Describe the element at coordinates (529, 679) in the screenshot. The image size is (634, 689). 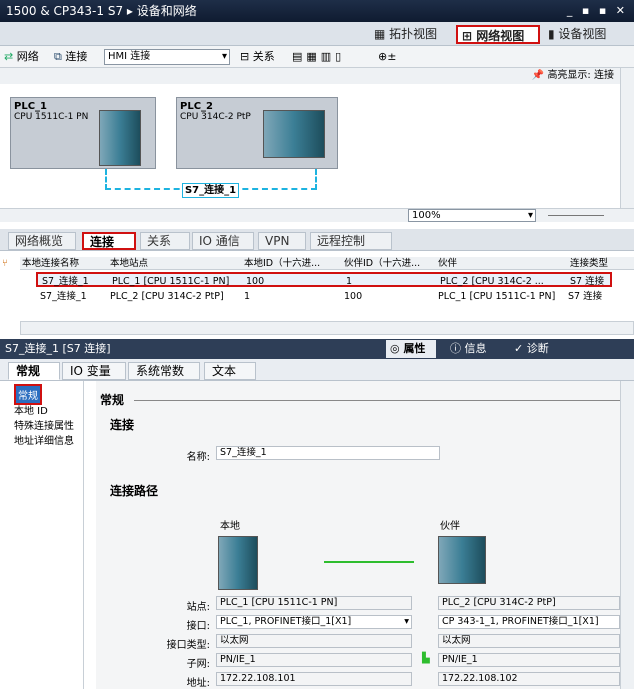
I see `partner-address-field: 172.22.108.102` at that location.